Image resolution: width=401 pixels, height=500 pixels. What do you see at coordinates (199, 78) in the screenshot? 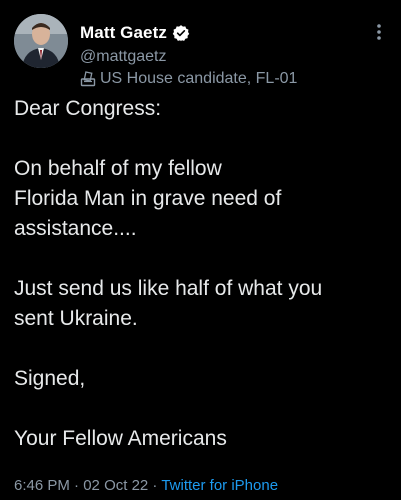
I see `account-label-text: US House candidate, FL-01` at bounding box center [199, 78].